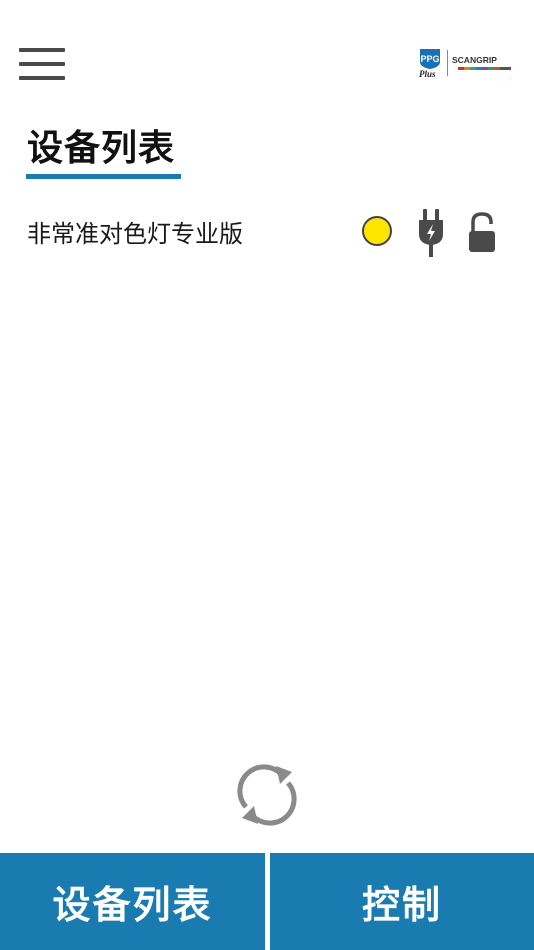  What do you see at coordinates (267, 901) in the screenshot?
I see `bottom-nav: 设备列表 控制` at bounding box center [267, 901].